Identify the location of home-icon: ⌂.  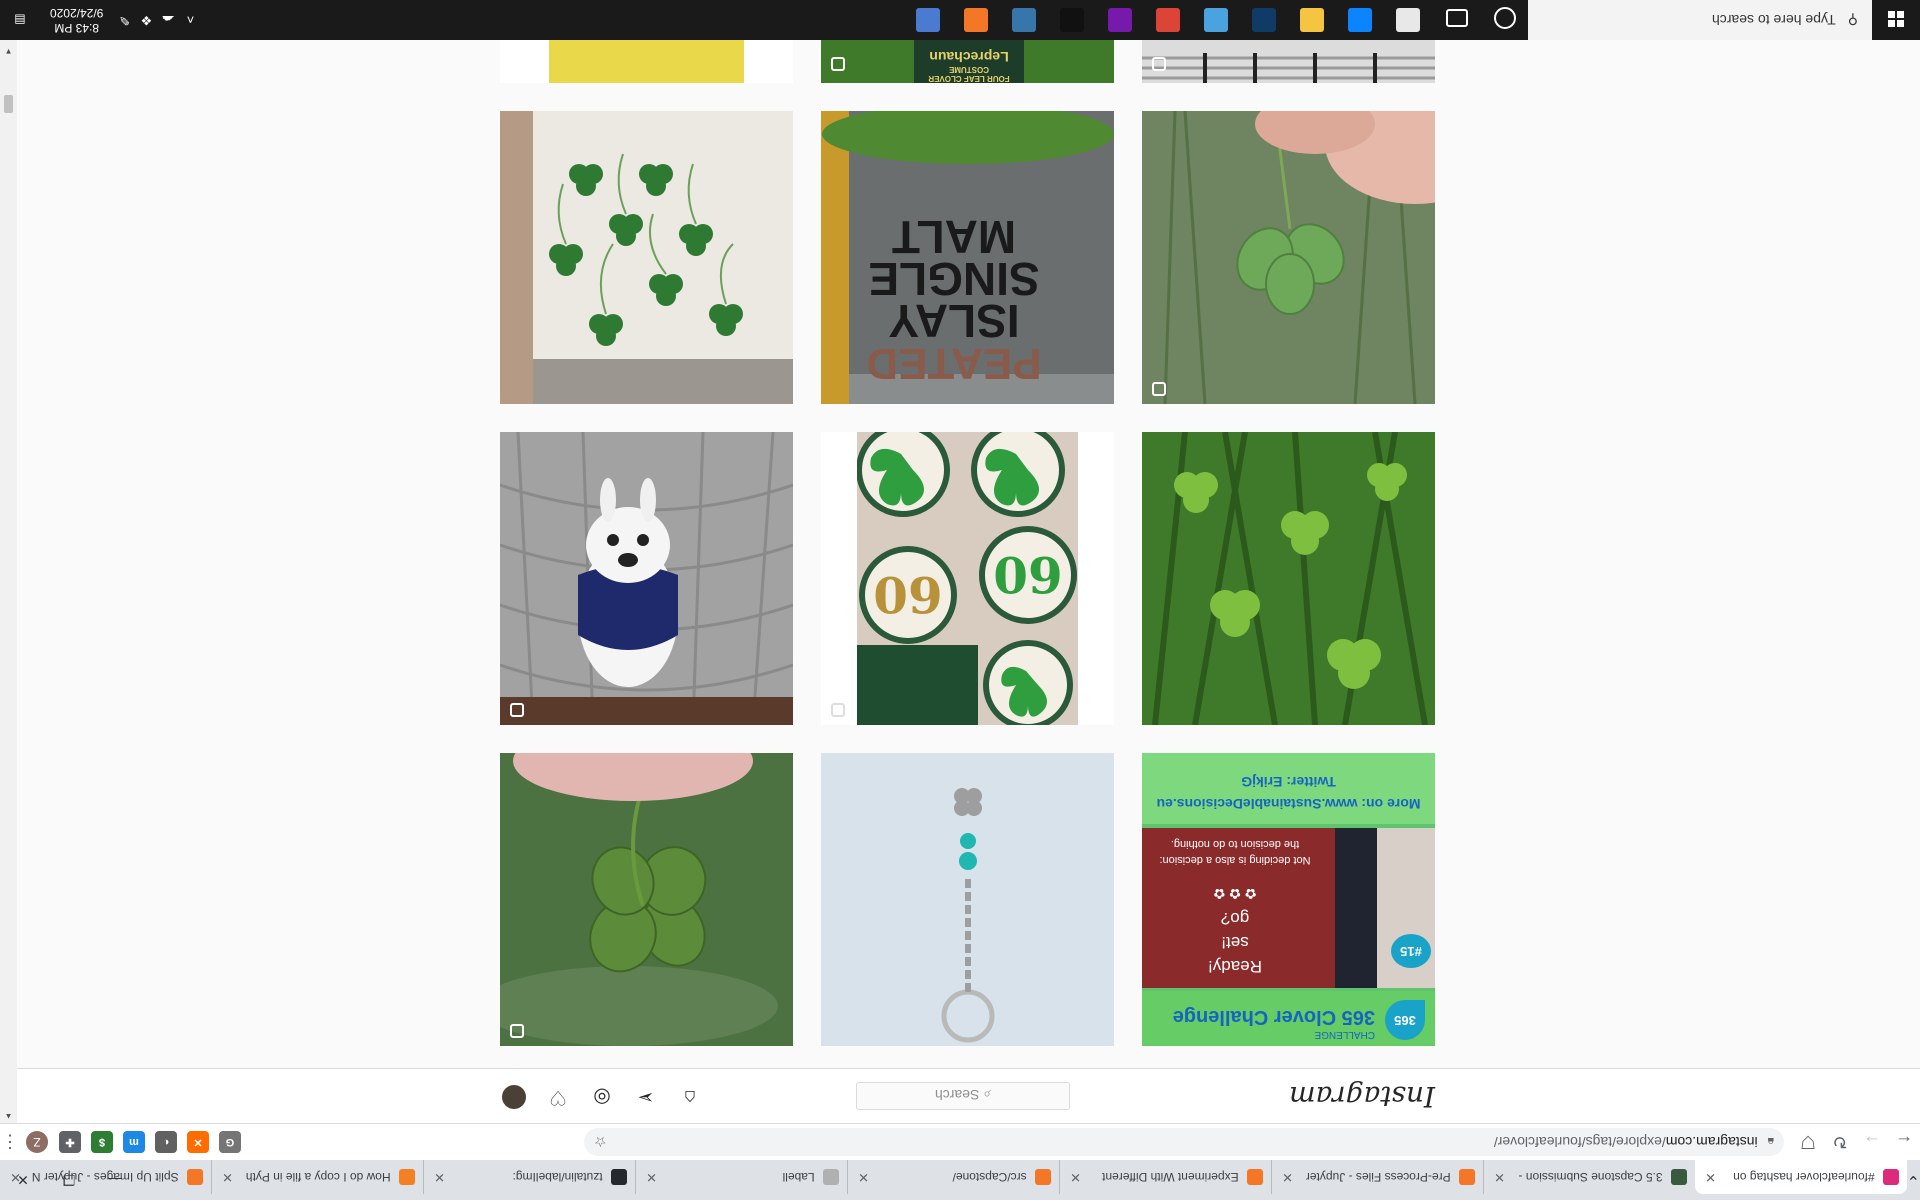
(690, 1097).